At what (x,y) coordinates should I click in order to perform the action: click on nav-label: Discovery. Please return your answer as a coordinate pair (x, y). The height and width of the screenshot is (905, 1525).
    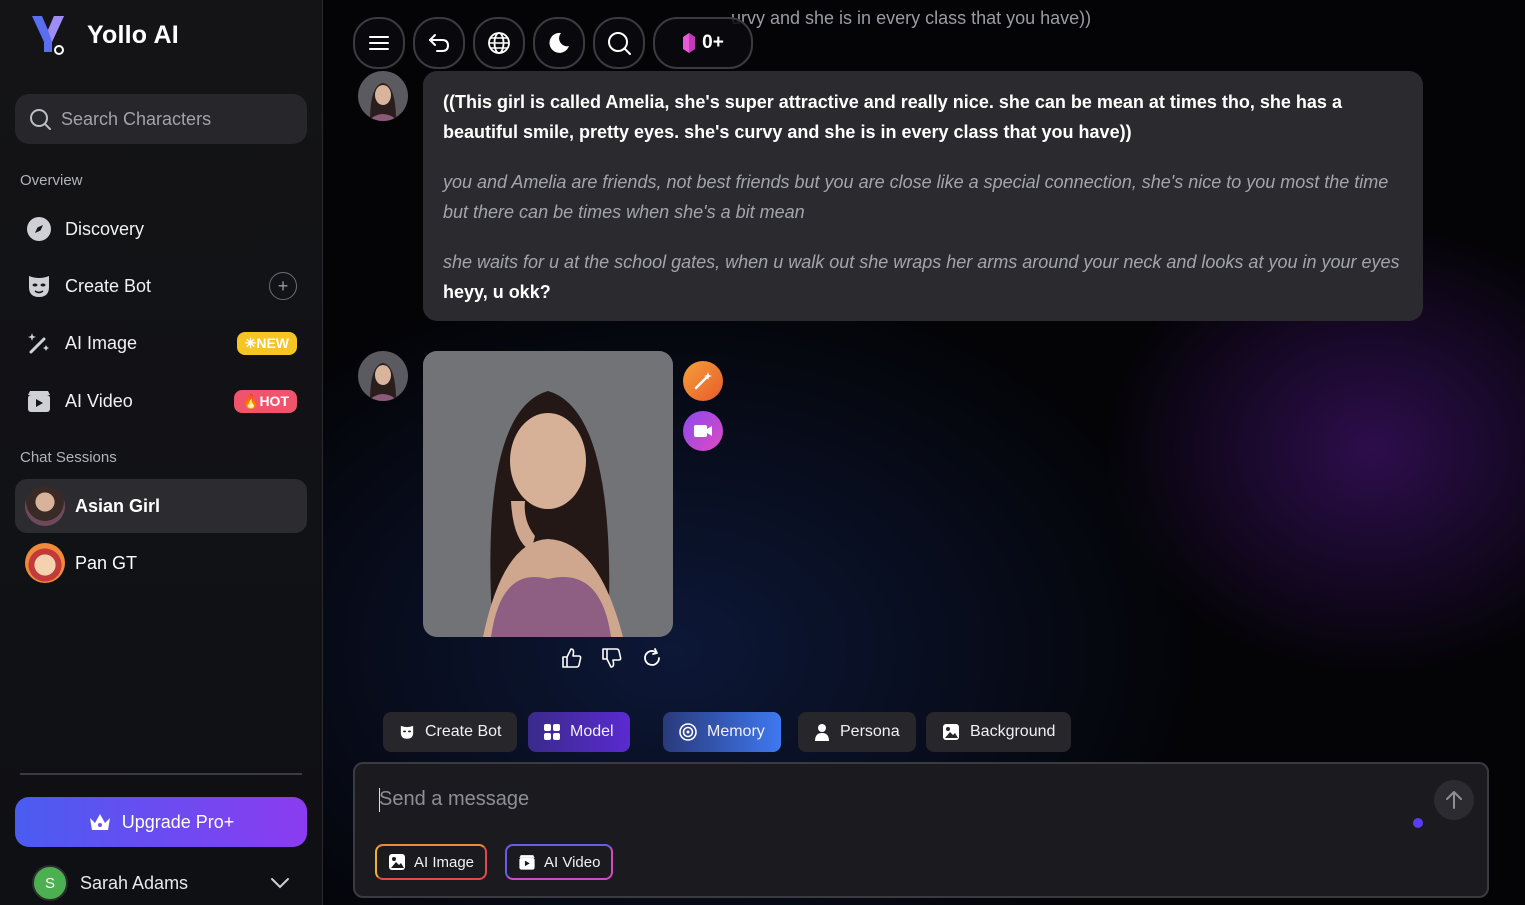
    Looking at the image, I should click on (105, 228).